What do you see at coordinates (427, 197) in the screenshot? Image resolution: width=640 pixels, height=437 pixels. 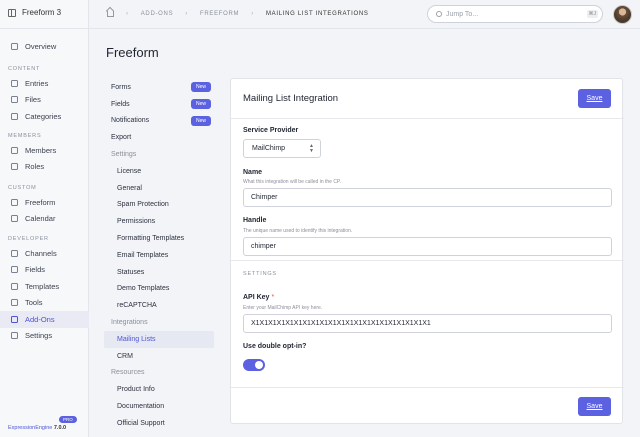 I see `name-field: Chimper` at bounding box center [427, 197].